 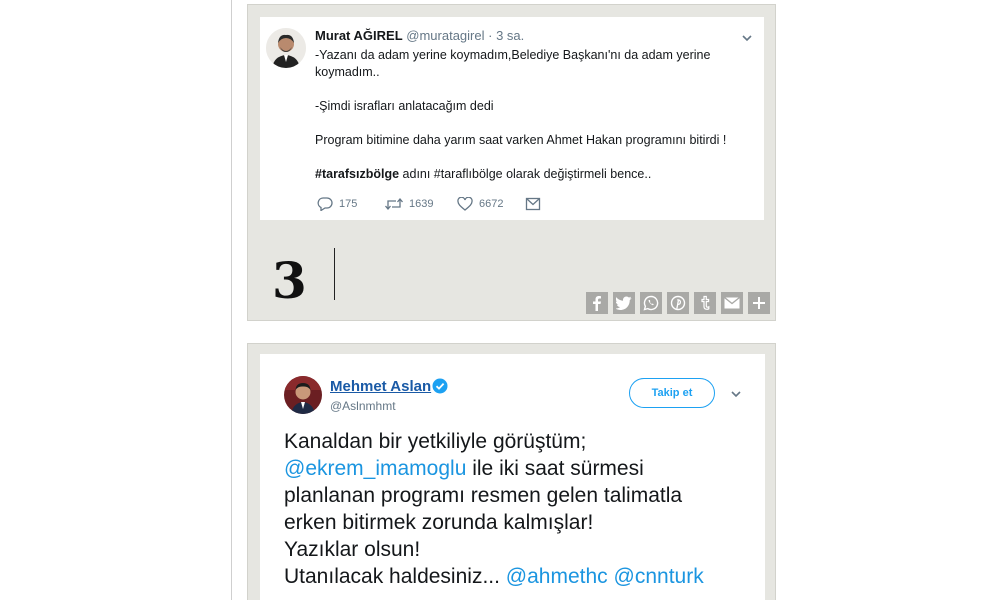 What do you see at coordinates (334, 274) in the screenshot?
I see `number-divider` at bounding box center [334, 274].